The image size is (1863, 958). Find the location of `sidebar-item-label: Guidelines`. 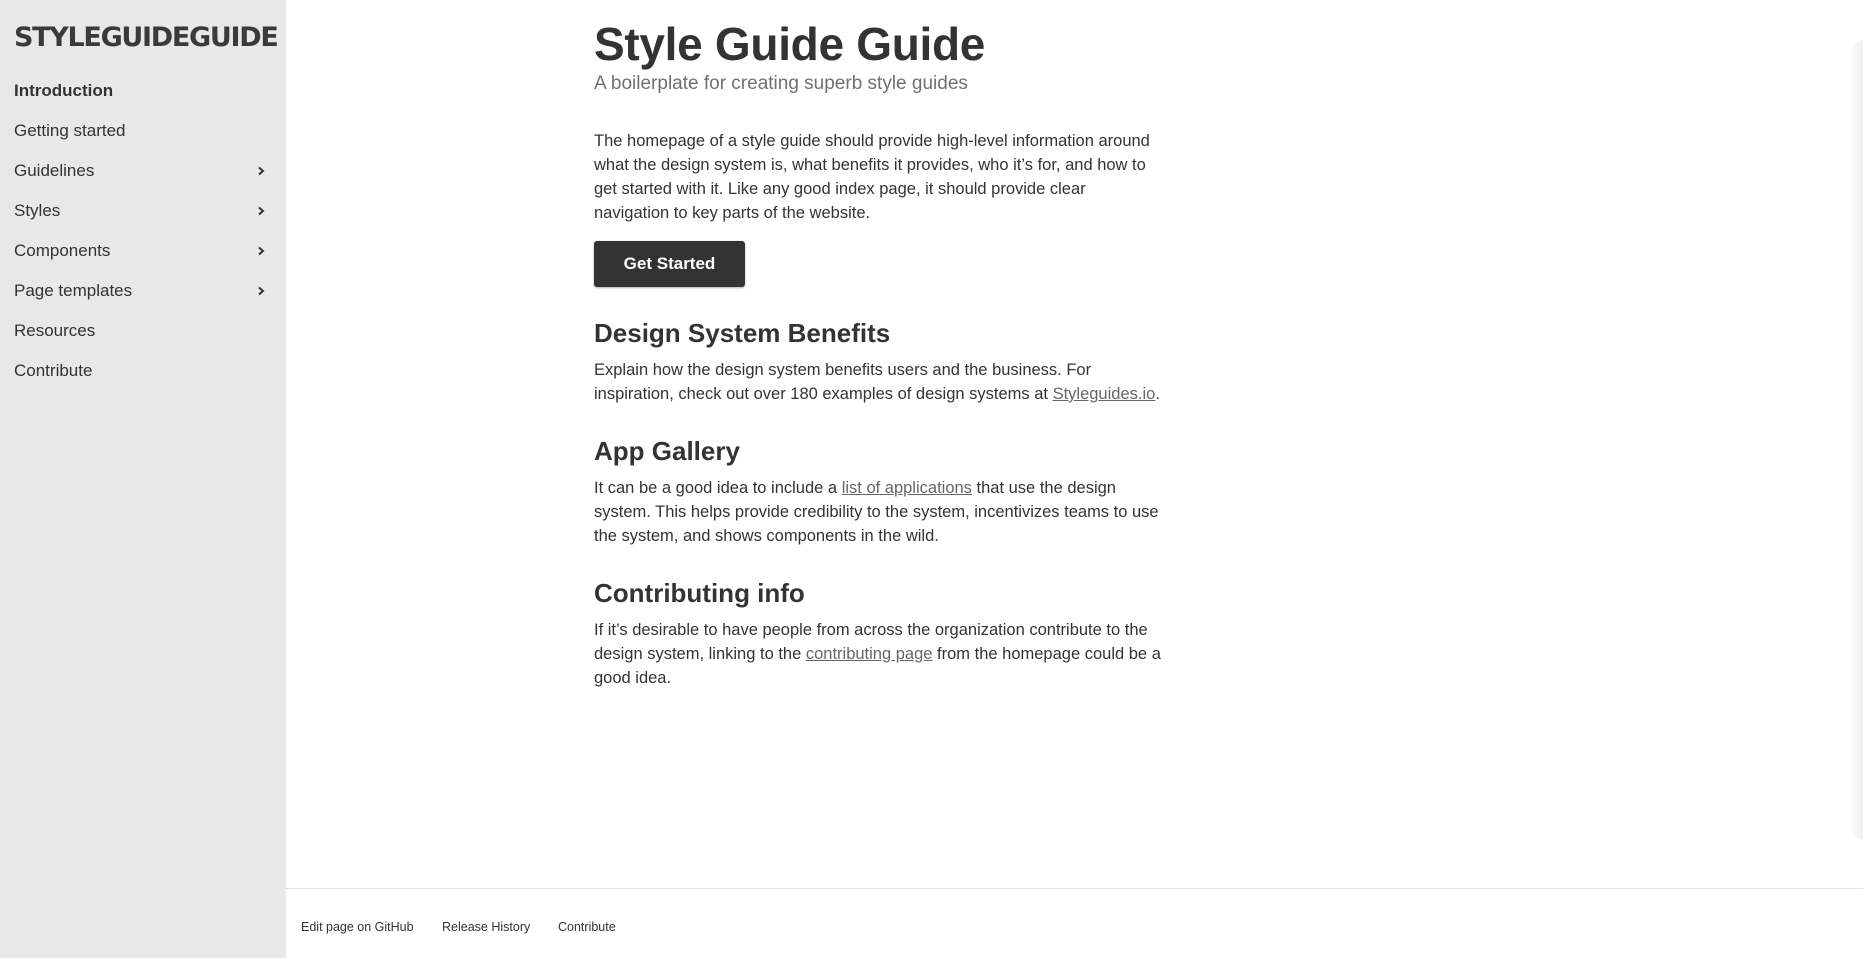

sidebar-item-label: Guidelines is located at coordinates (54, 170).